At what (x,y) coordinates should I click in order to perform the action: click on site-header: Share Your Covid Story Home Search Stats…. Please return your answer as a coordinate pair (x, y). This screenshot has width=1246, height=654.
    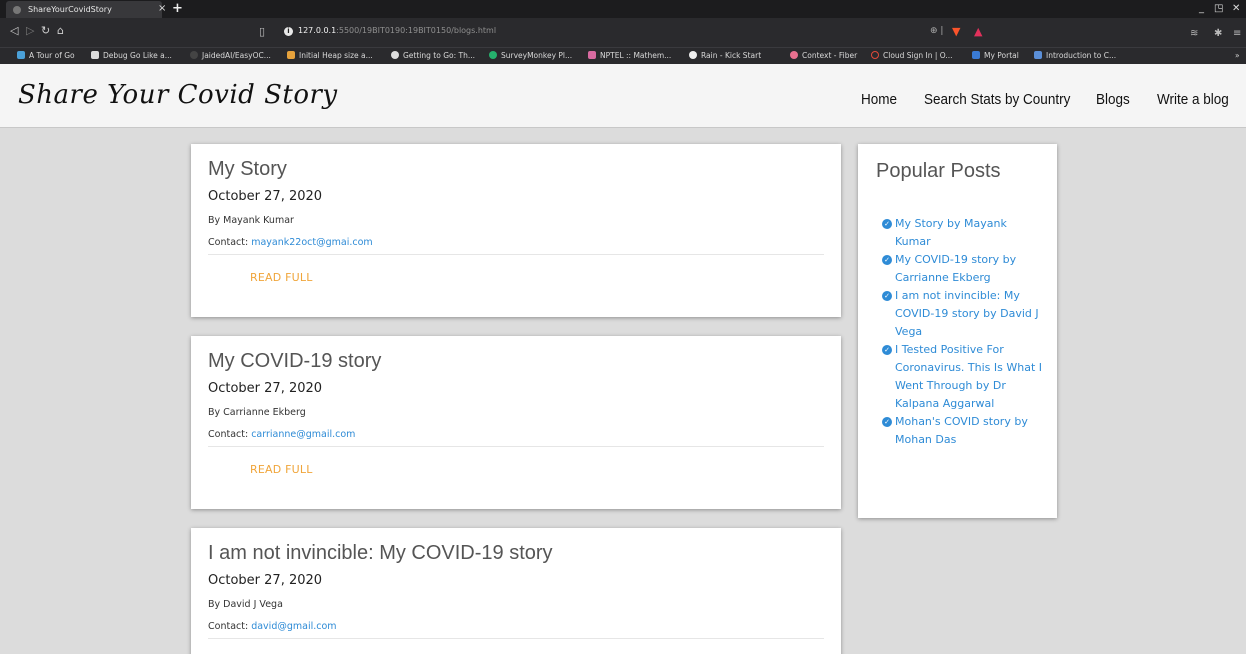
    Looking at the image, I should click on (623, 96).